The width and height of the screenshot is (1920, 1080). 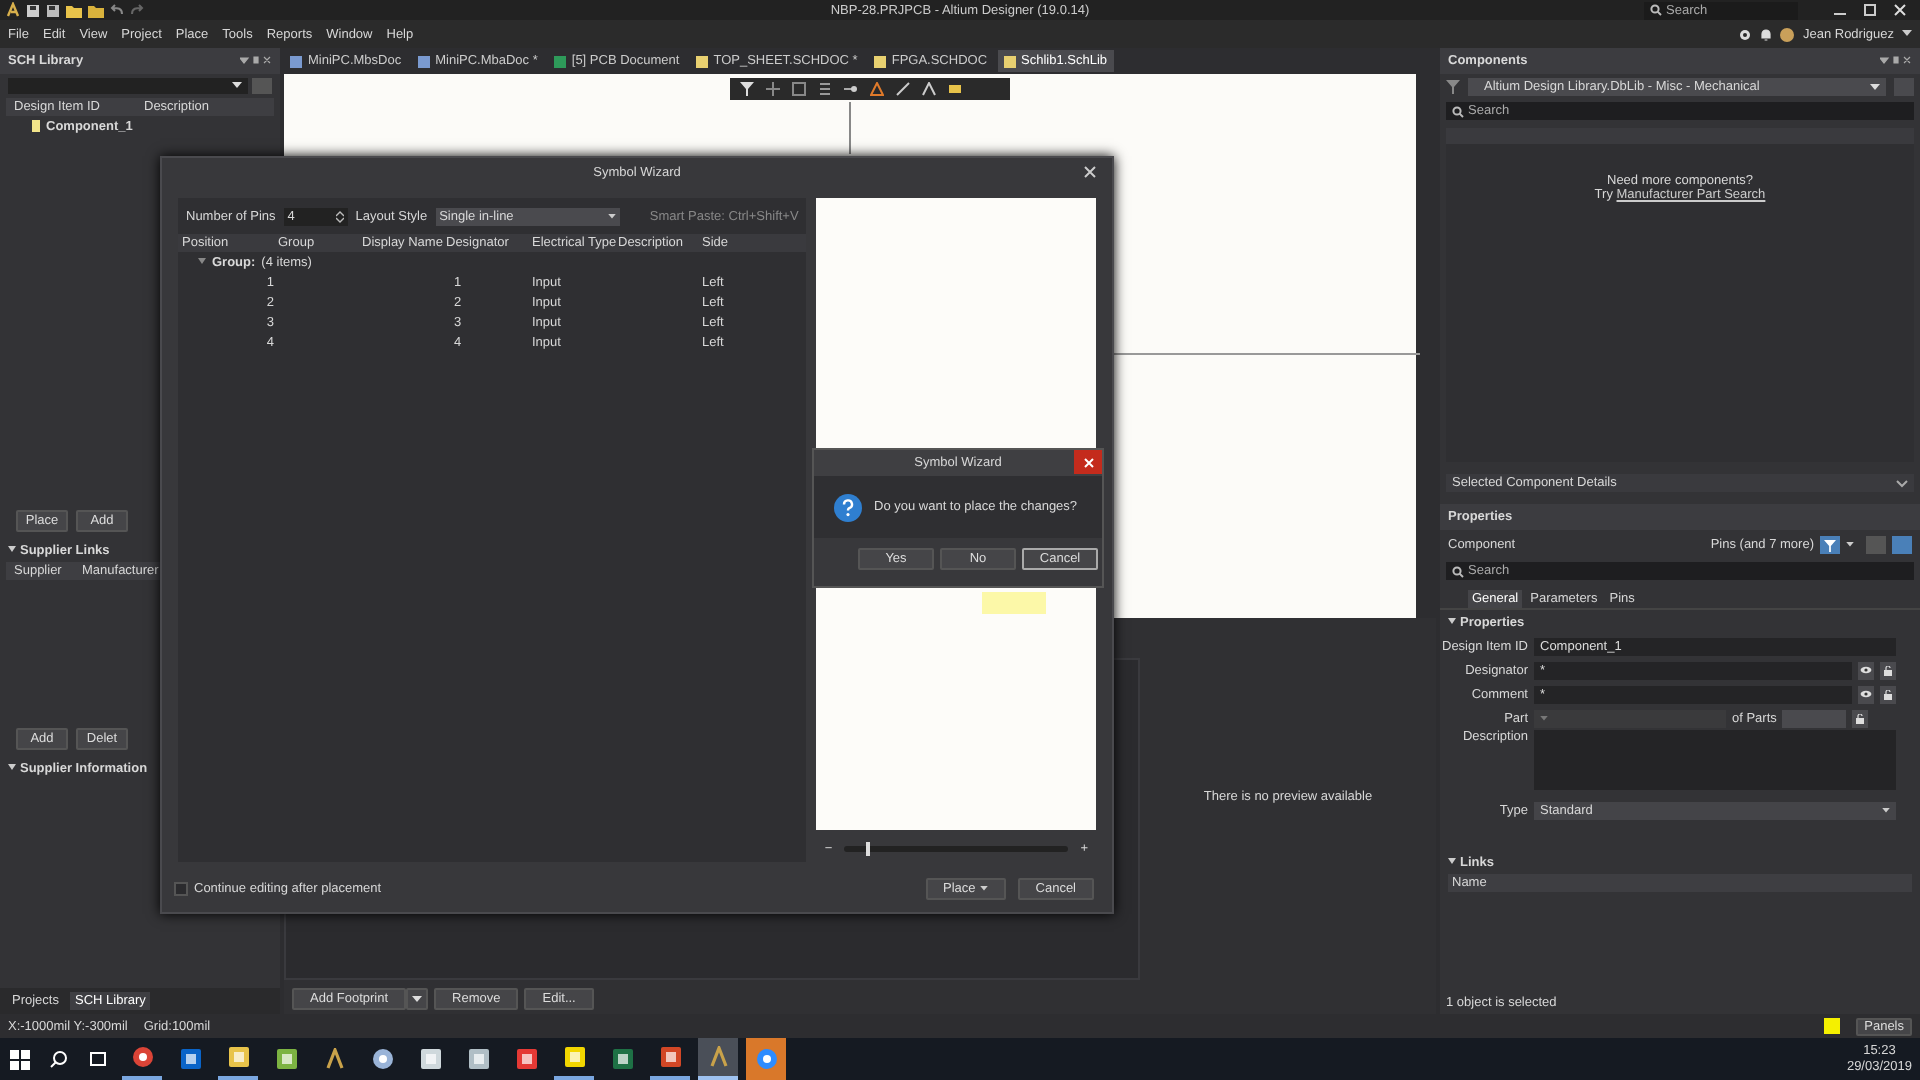 What do you see at coordinates (1870, 10) in the screenshot?
I see `maximize-icon` at bounding box center [1870, 10].